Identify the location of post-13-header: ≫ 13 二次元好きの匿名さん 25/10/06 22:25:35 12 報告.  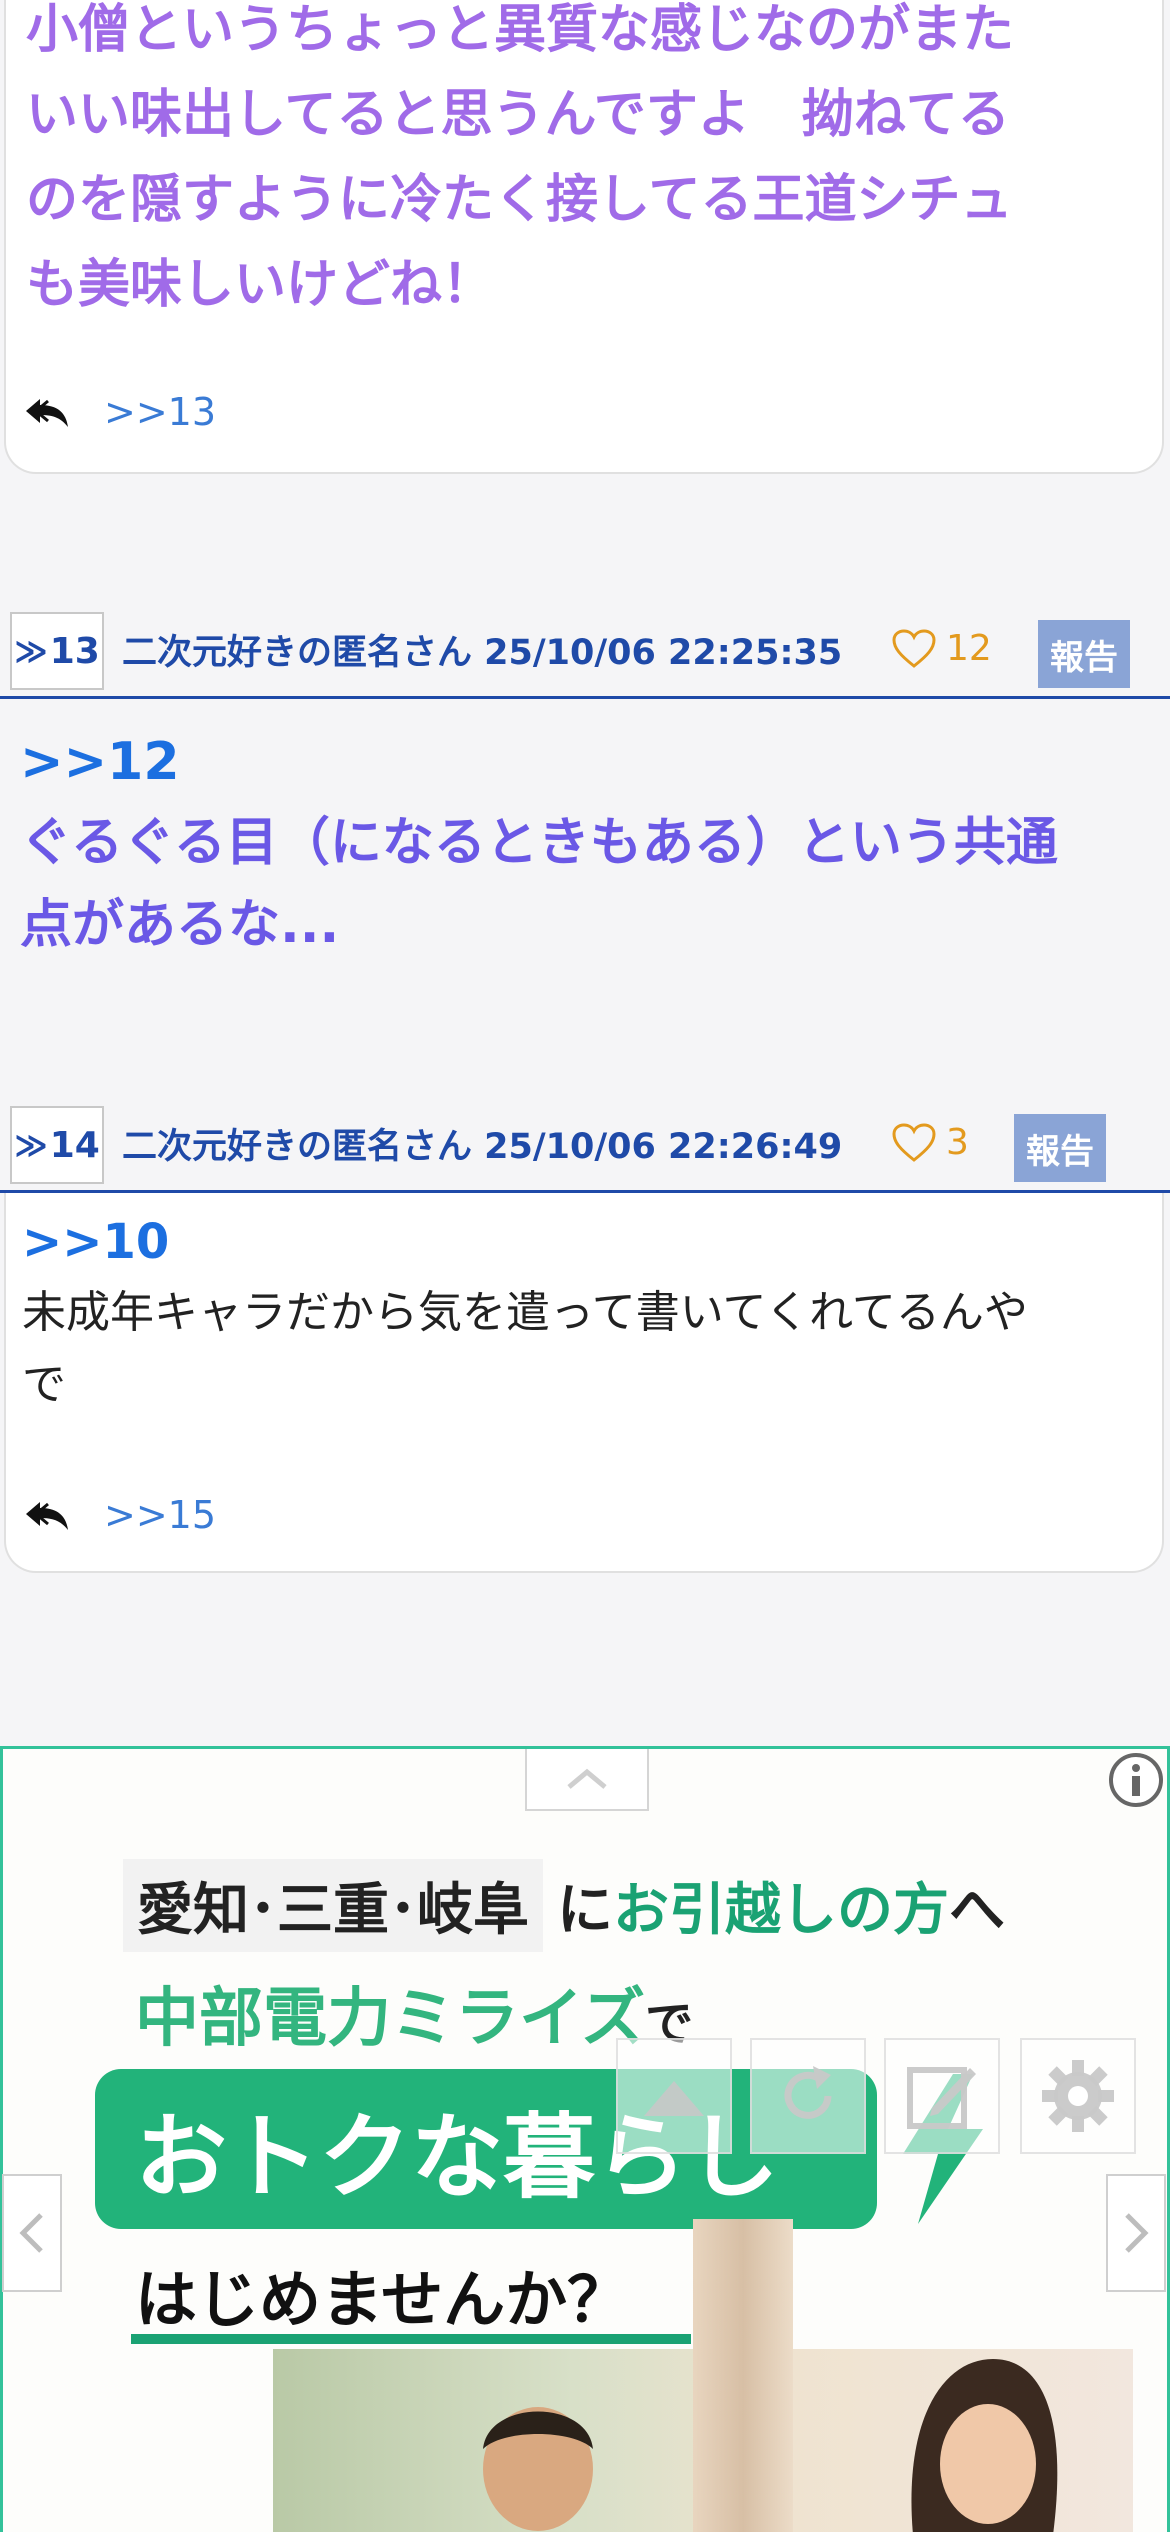
(585, 654).